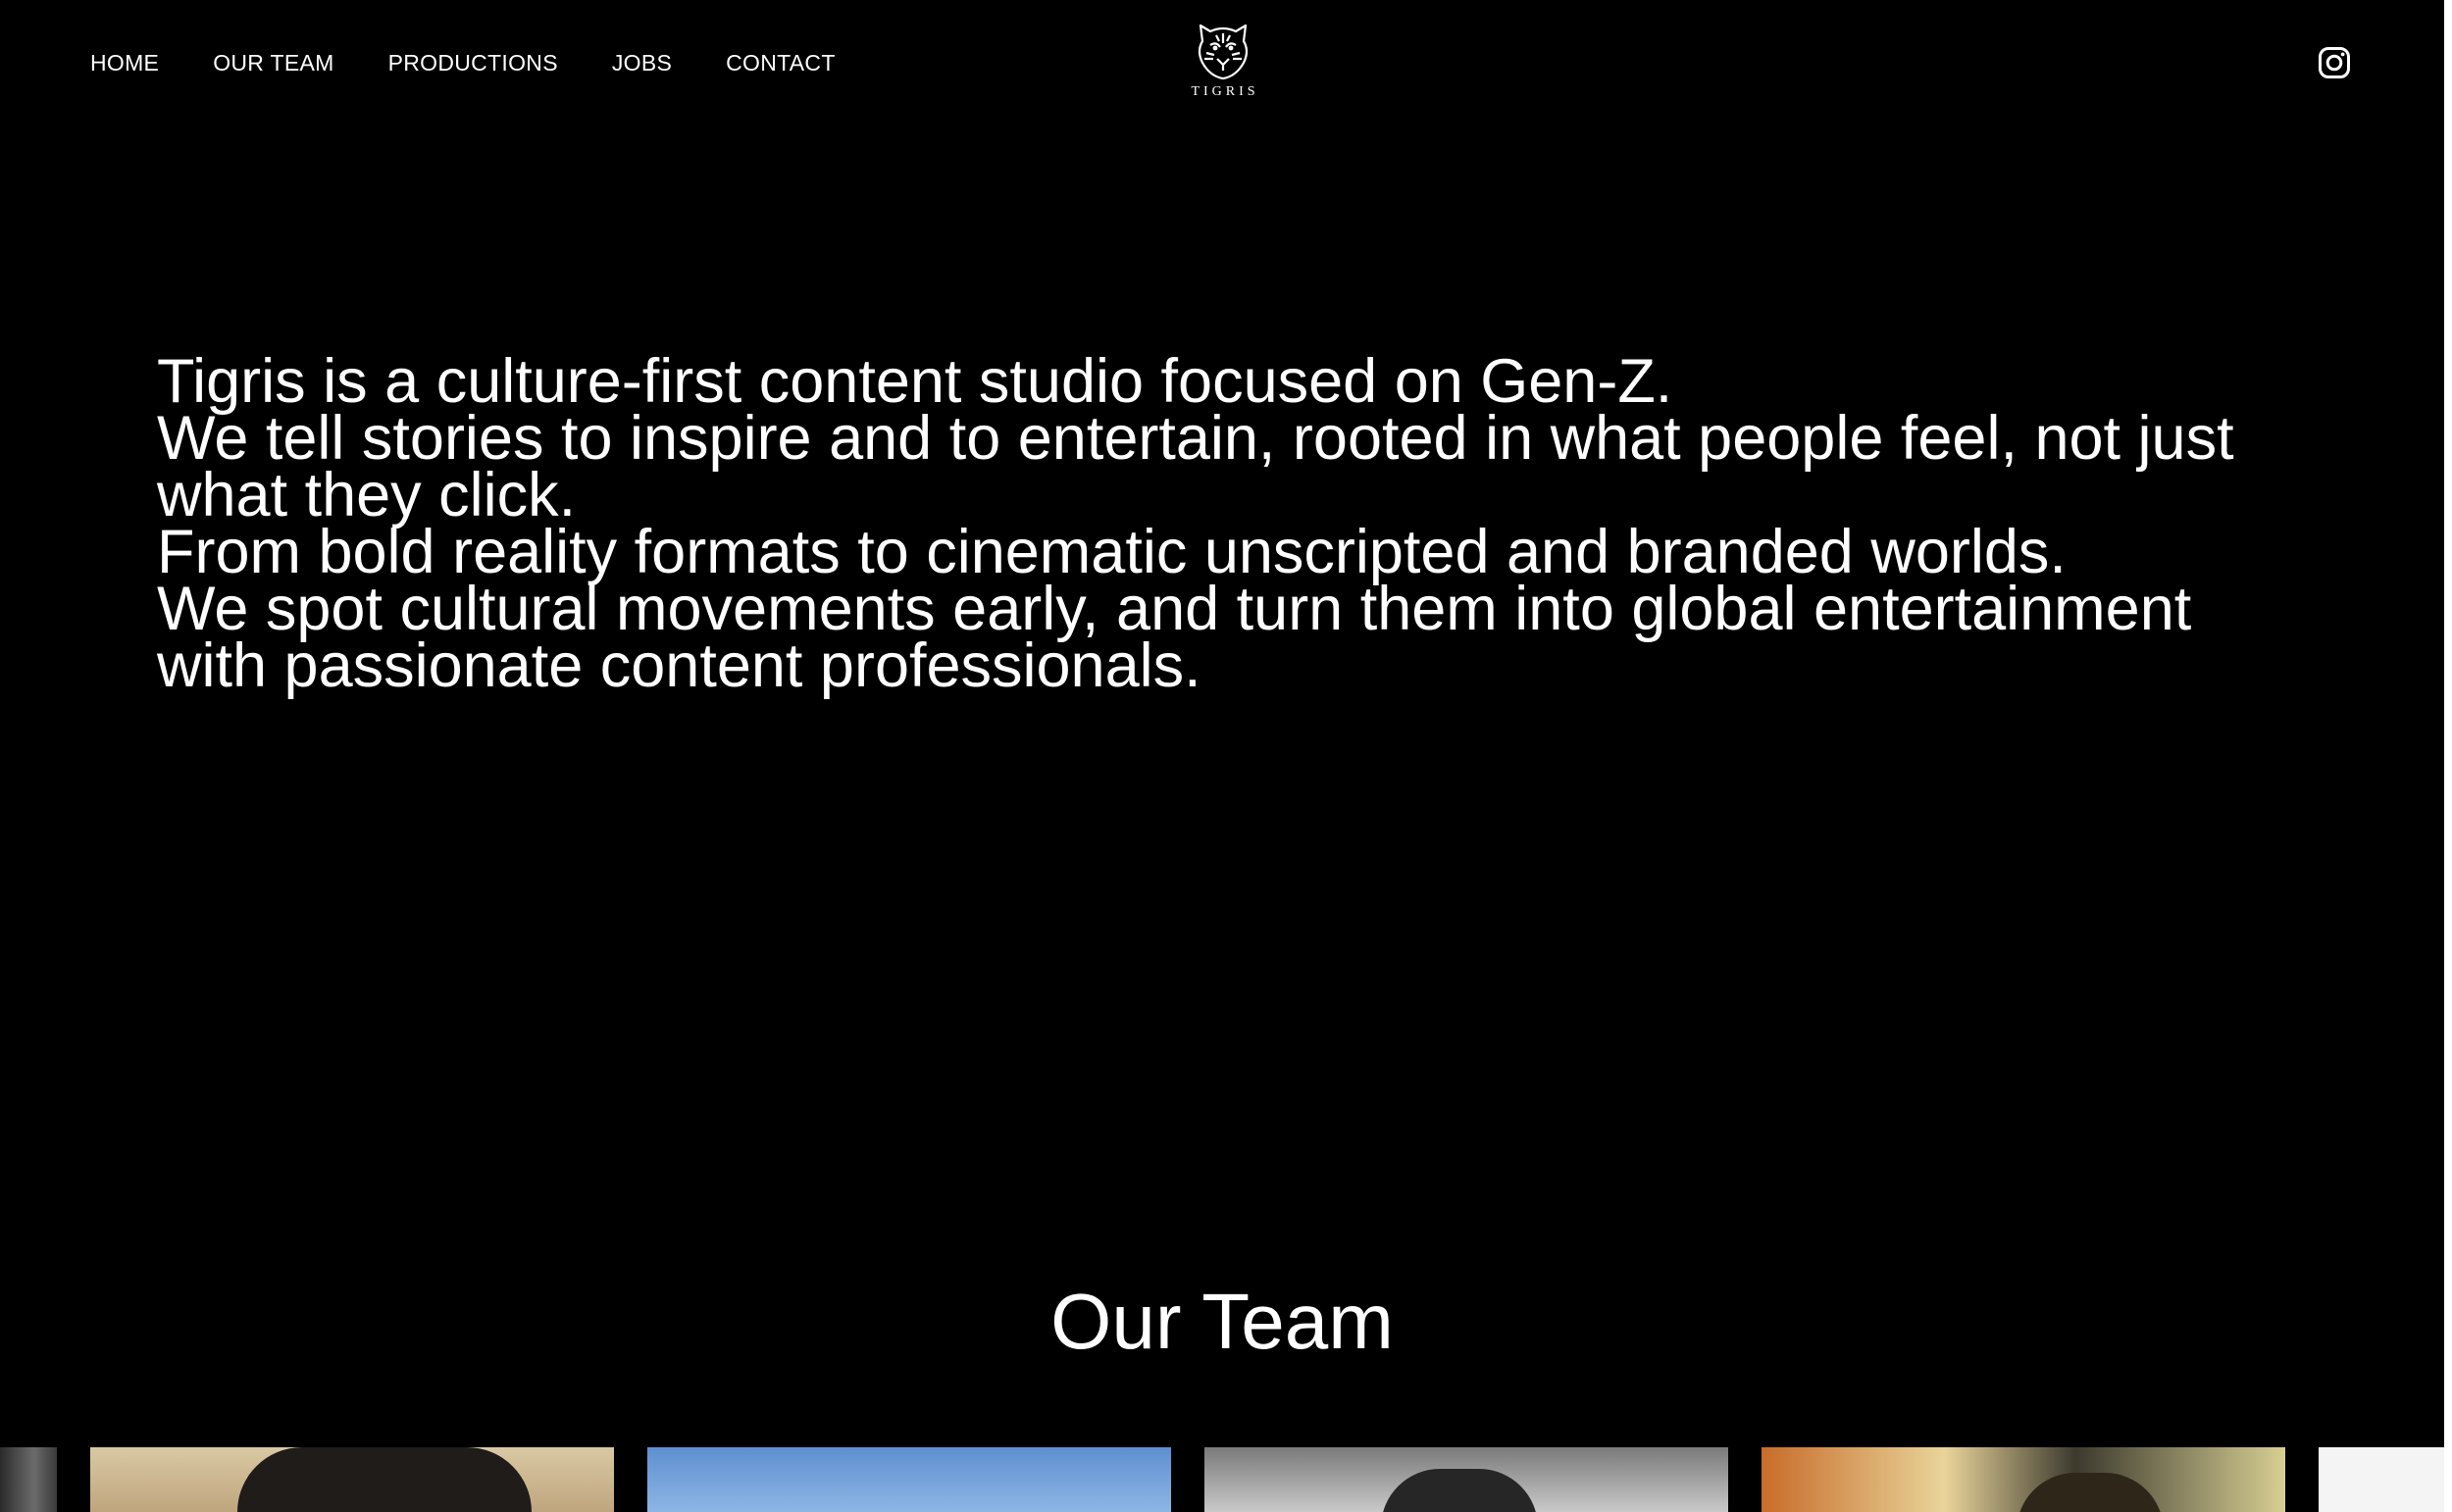  What do you see at coordinates (1223, 52) in the screenshot?
I see `tiger-head-icon` at bounding box center [1223, 52].